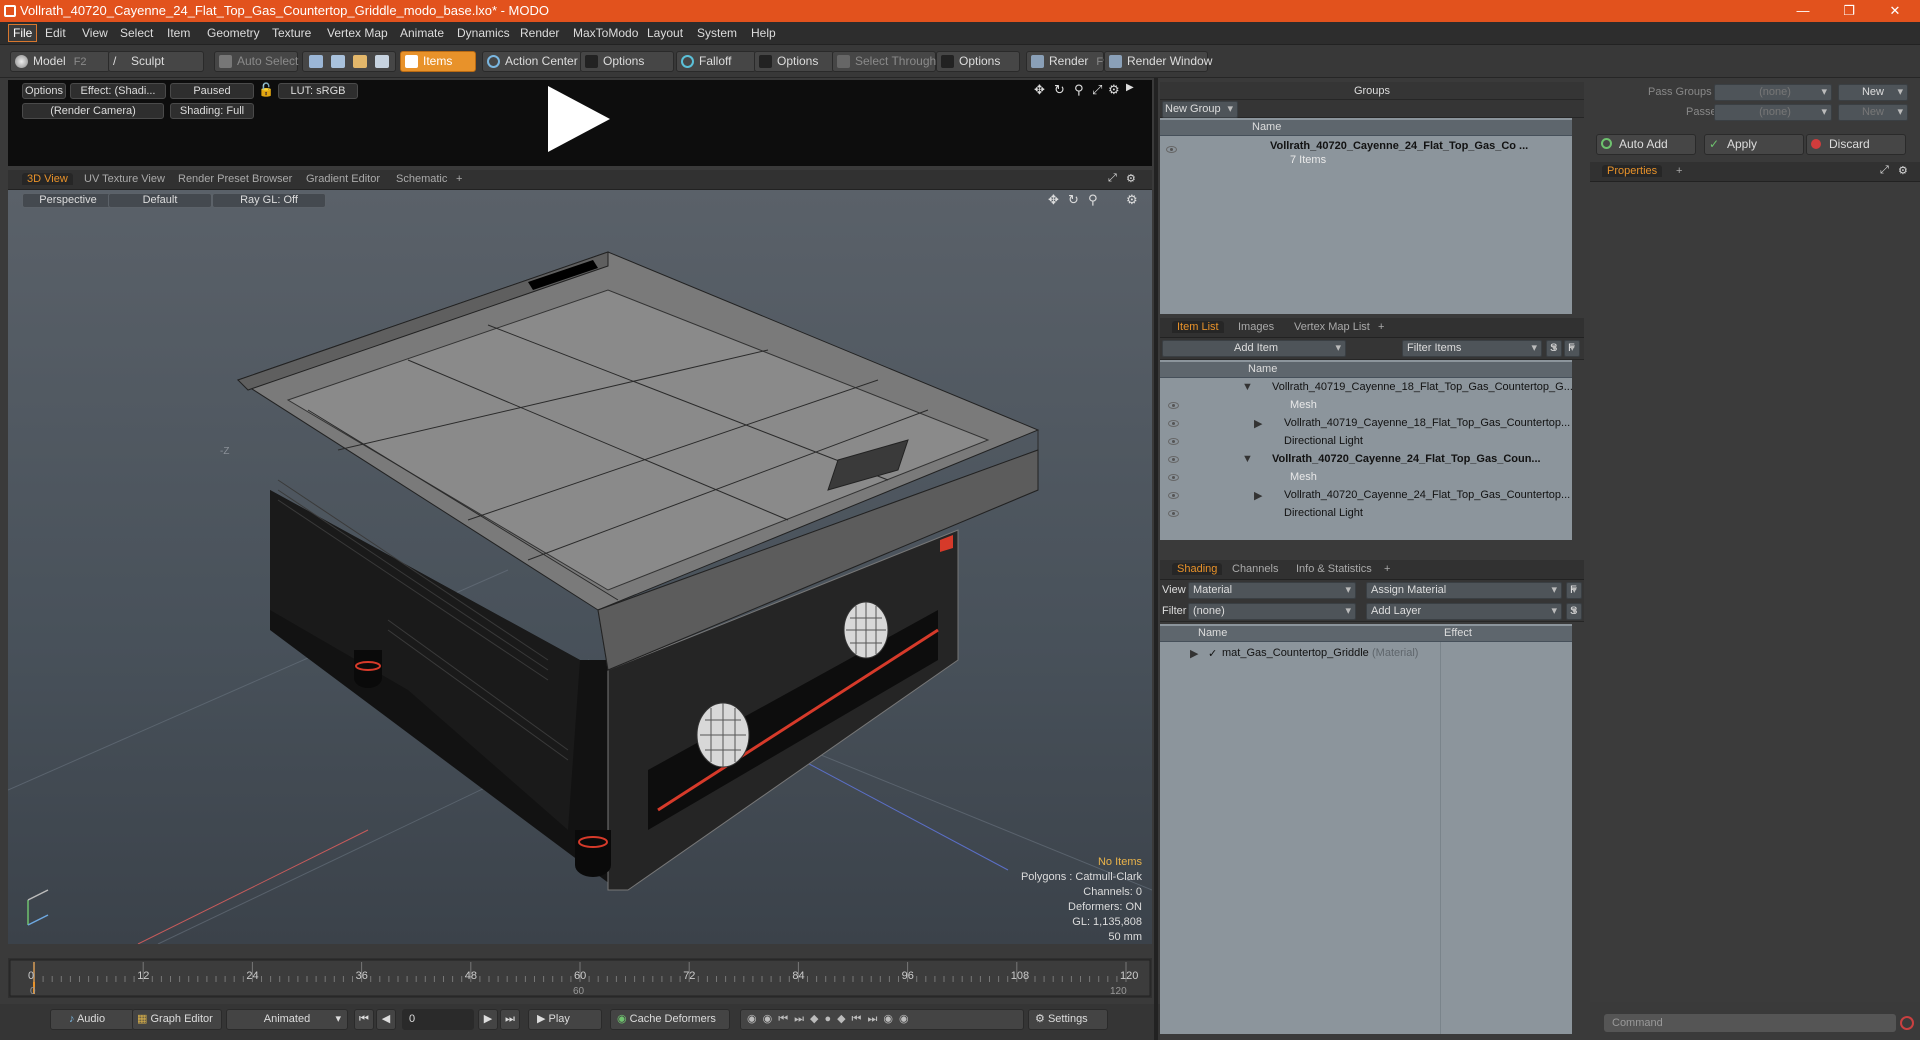 The width and height of the screenshot is (1920, 1040). Describe the element at coordinates (1754, 144) in the screenshot. I see `apply-button: ✓ Apply` at that location.